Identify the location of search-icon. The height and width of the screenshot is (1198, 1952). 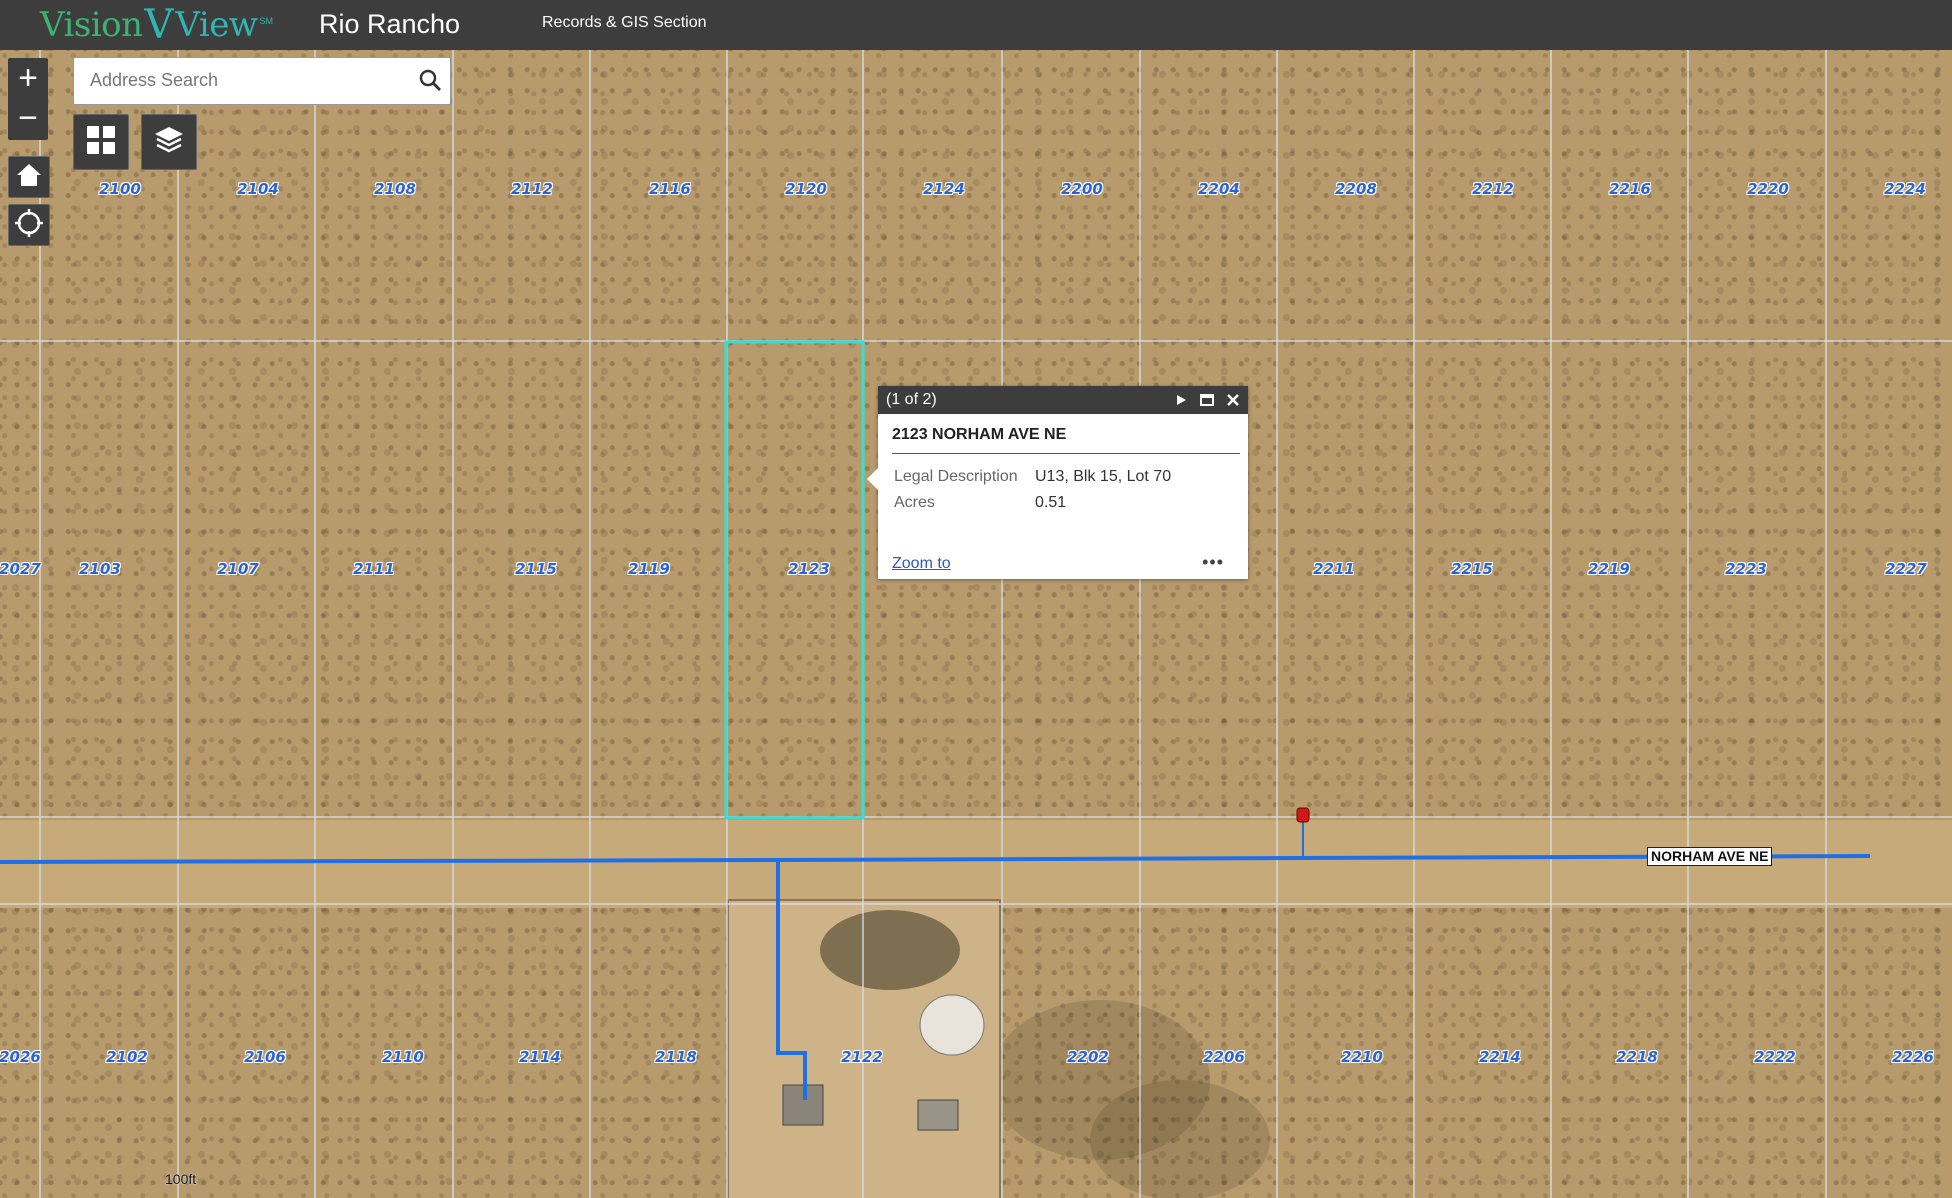
(430, 82).